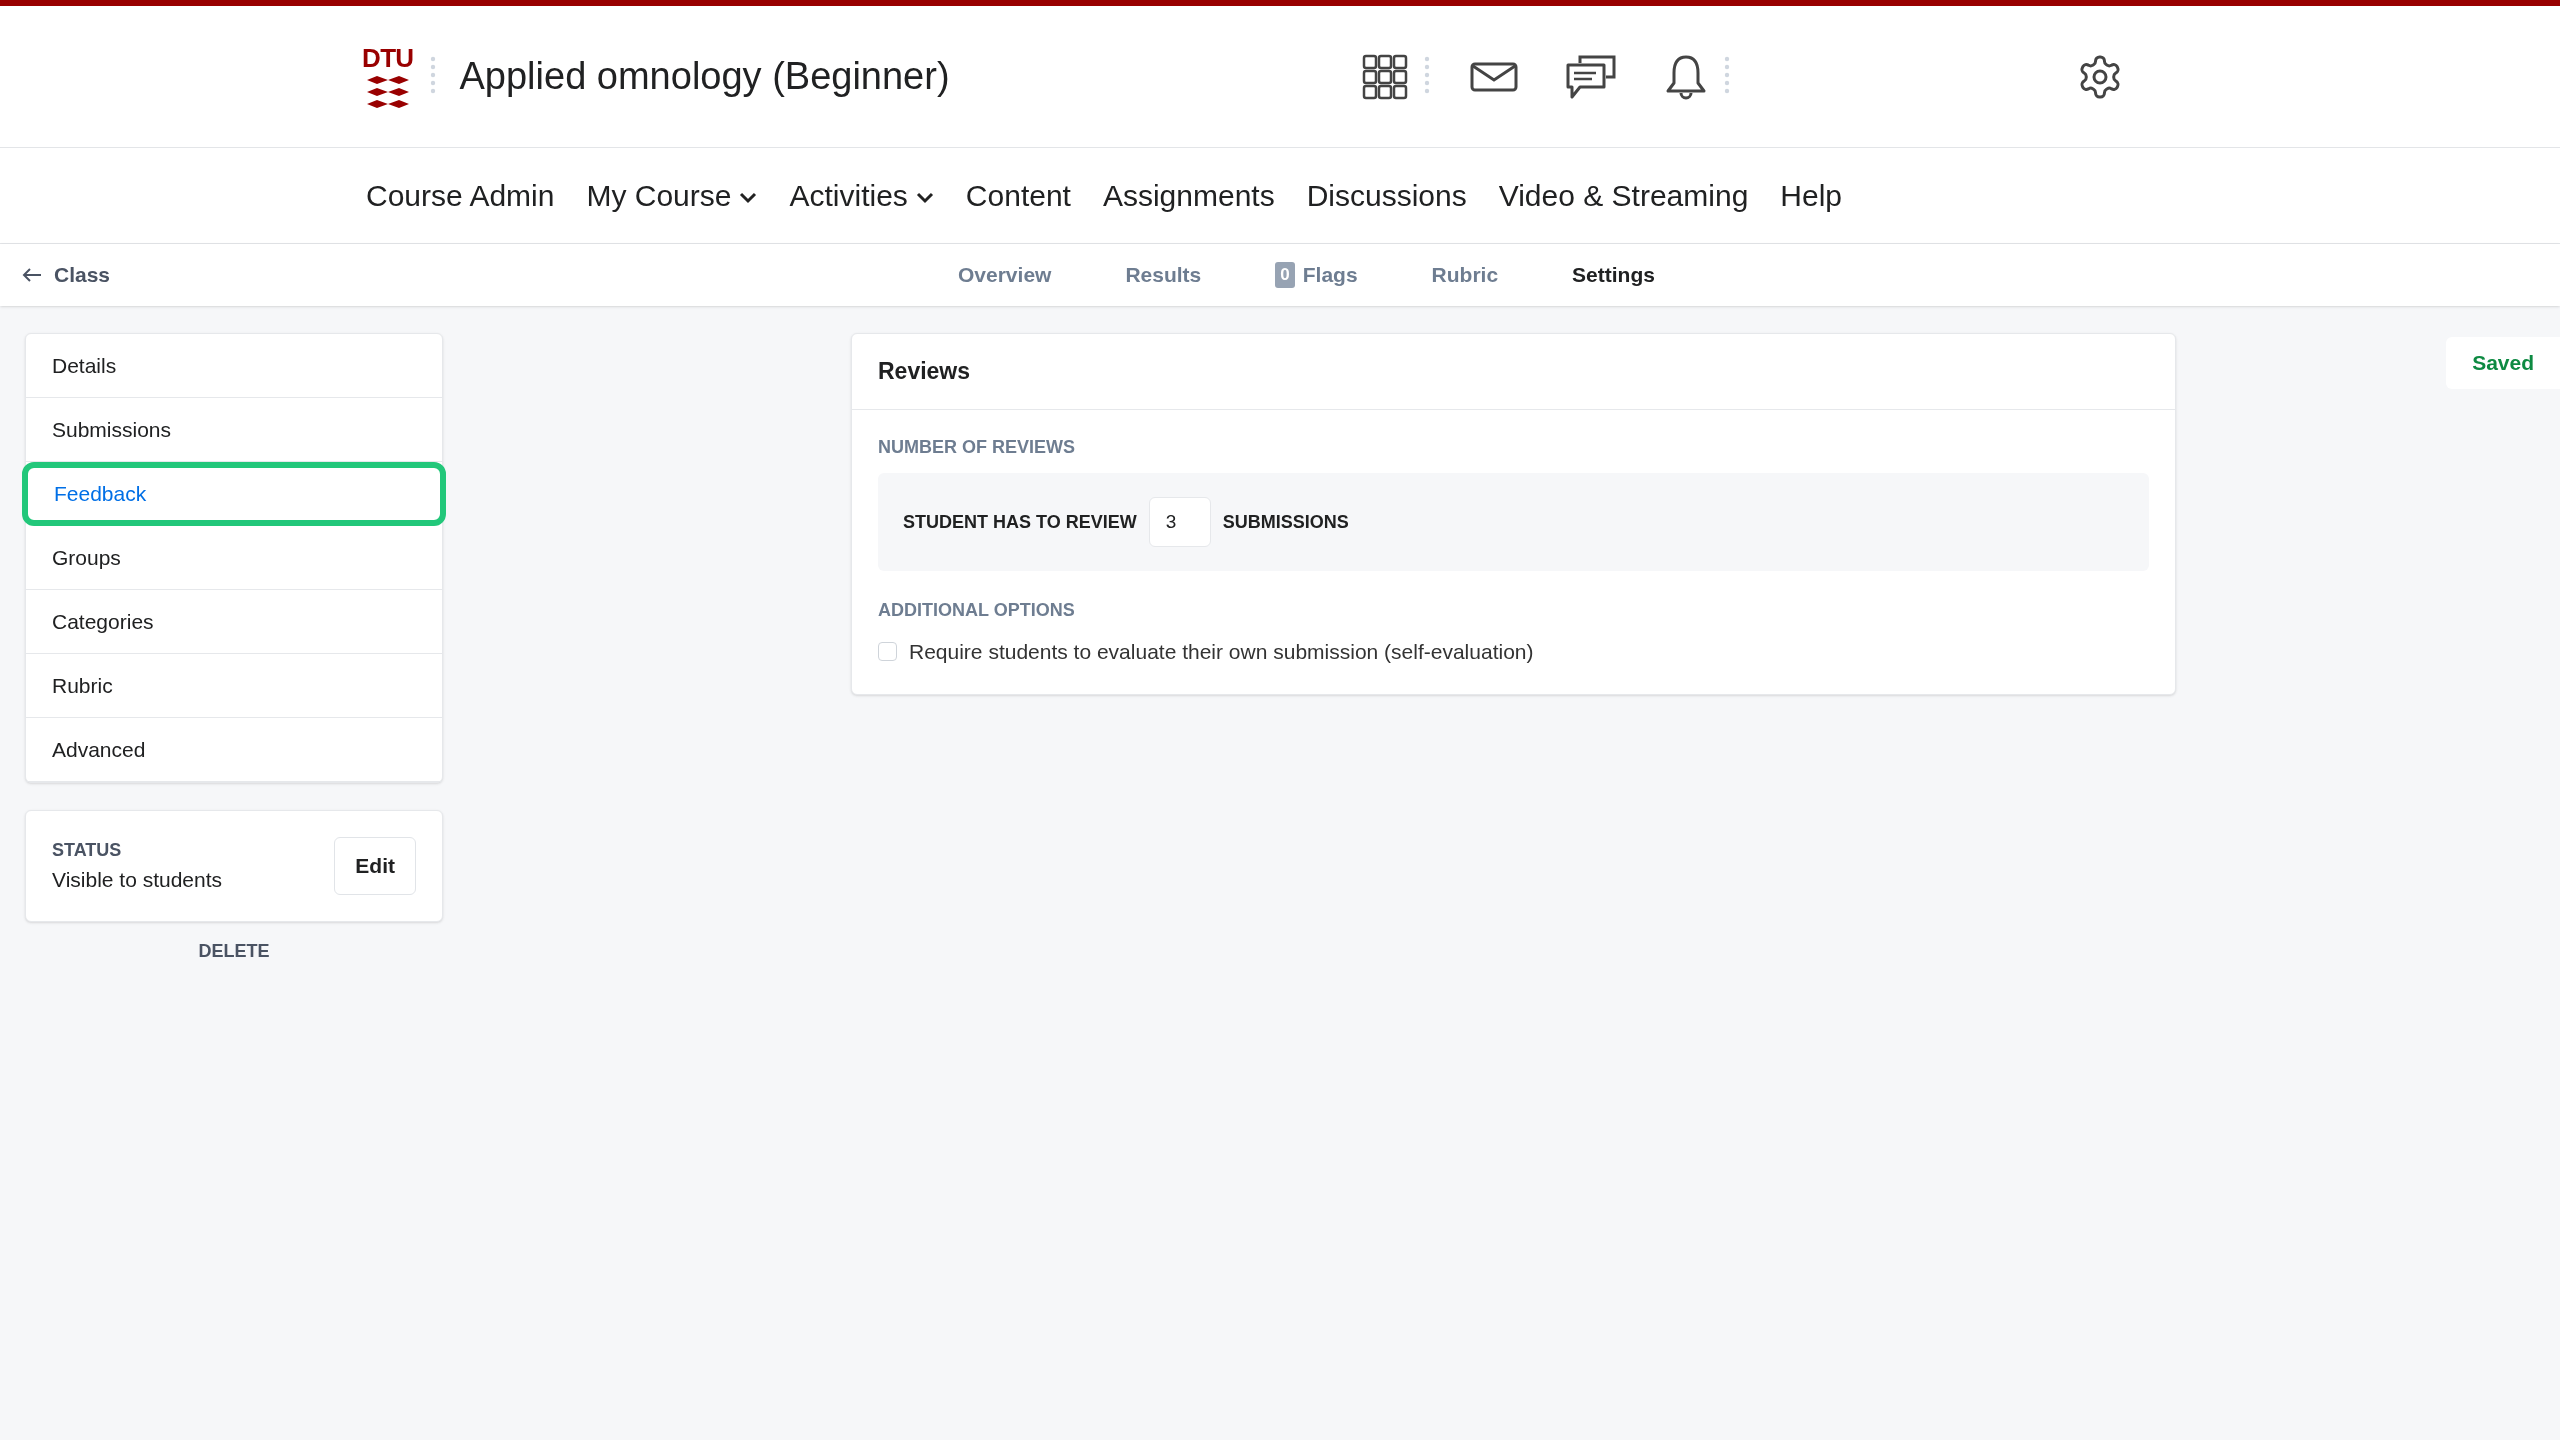 The image size is (2560, 1440). I want to click on count-badge: 0, so click(1285, 275).